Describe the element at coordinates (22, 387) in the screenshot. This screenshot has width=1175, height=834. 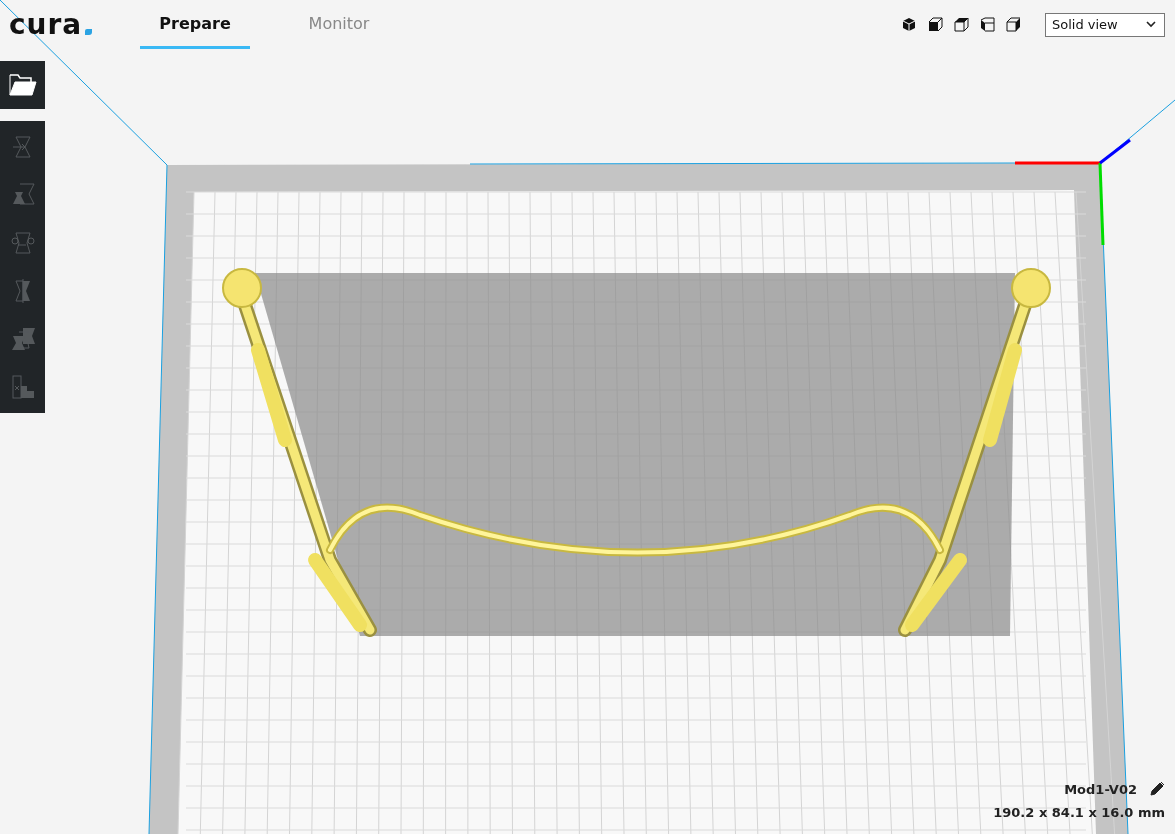
I see `support-tool-icon` at that location.